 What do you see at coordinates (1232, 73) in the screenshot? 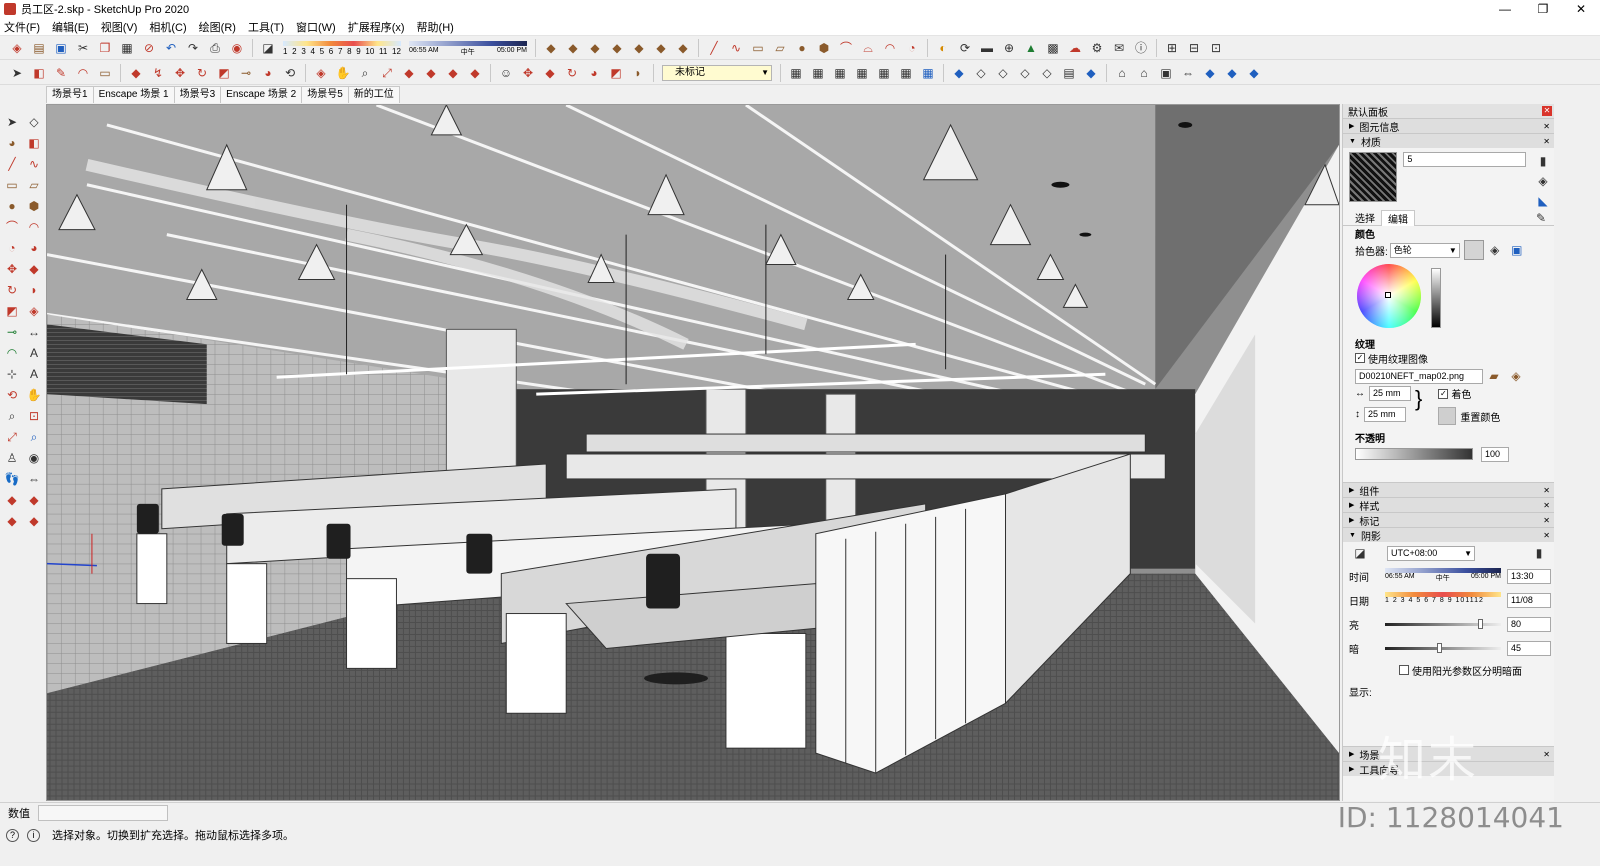
I see `enscape-sync-icon: ◆` at bounding box center [1232, 73].